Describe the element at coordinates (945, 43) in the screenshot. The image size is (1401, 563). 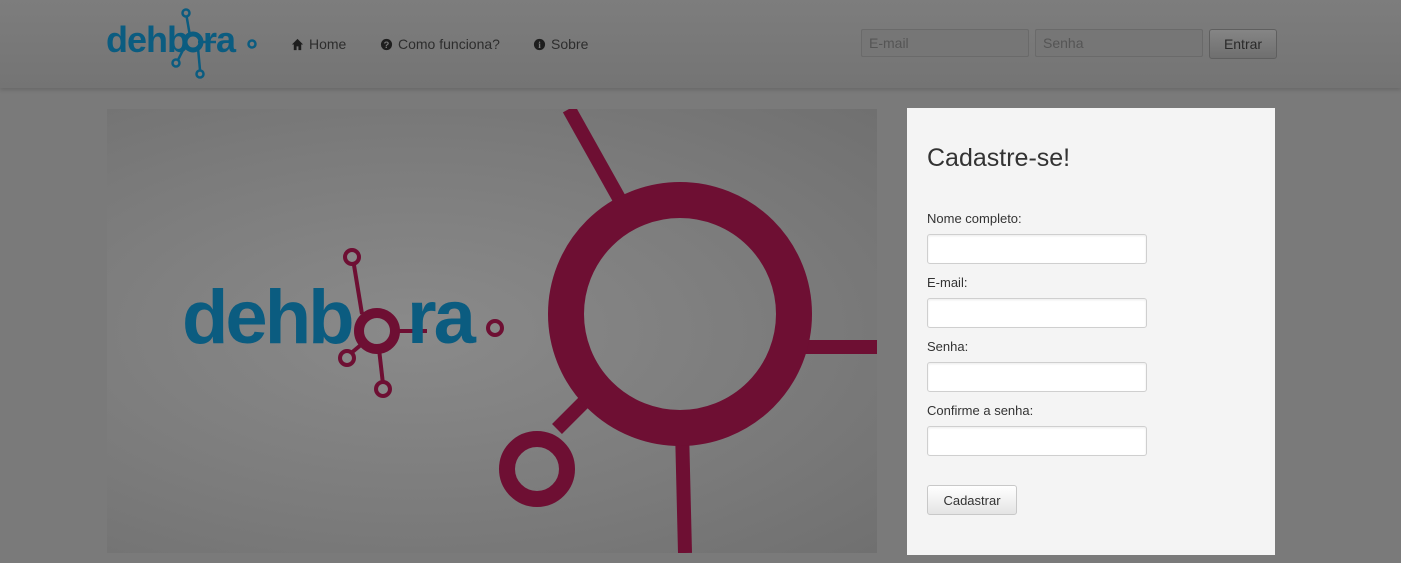
I see `login-email-input` at that location.